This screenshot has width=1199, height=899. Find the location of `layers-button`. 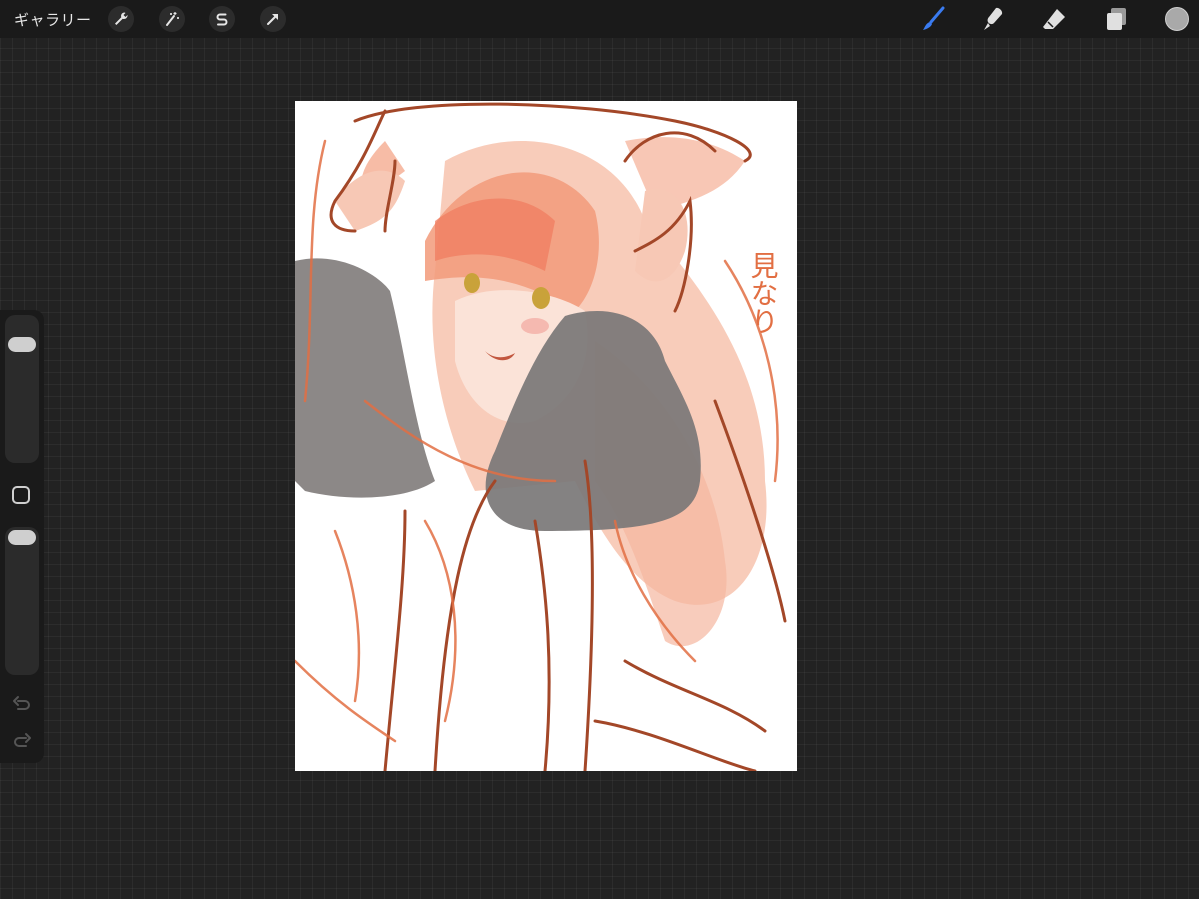

layers-button is located at coordinates (1116, 19).